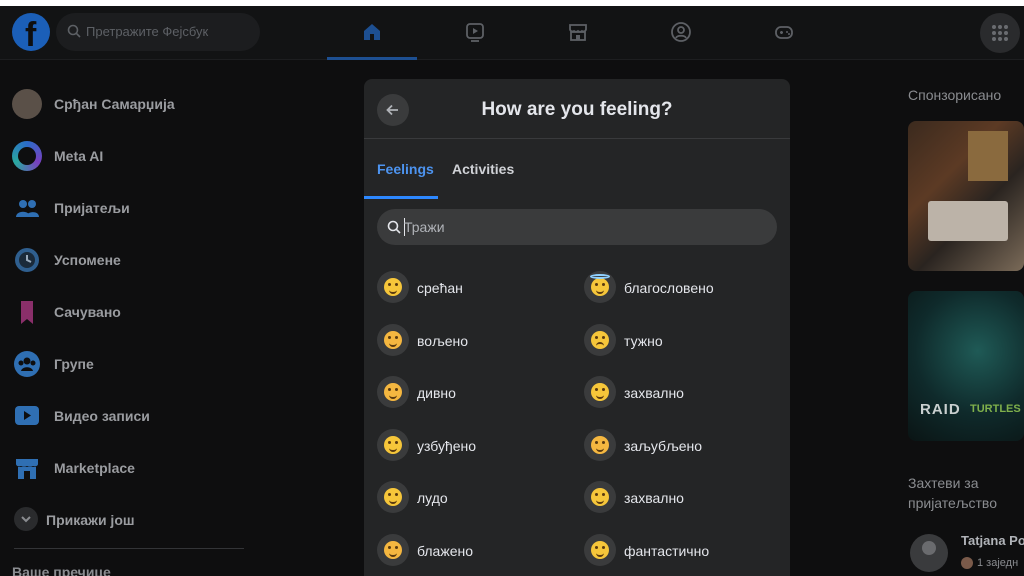  Describe the element at coordinates (87, 260) in the screenshot. I see `sidebar-item-label: Успомене` at that location.